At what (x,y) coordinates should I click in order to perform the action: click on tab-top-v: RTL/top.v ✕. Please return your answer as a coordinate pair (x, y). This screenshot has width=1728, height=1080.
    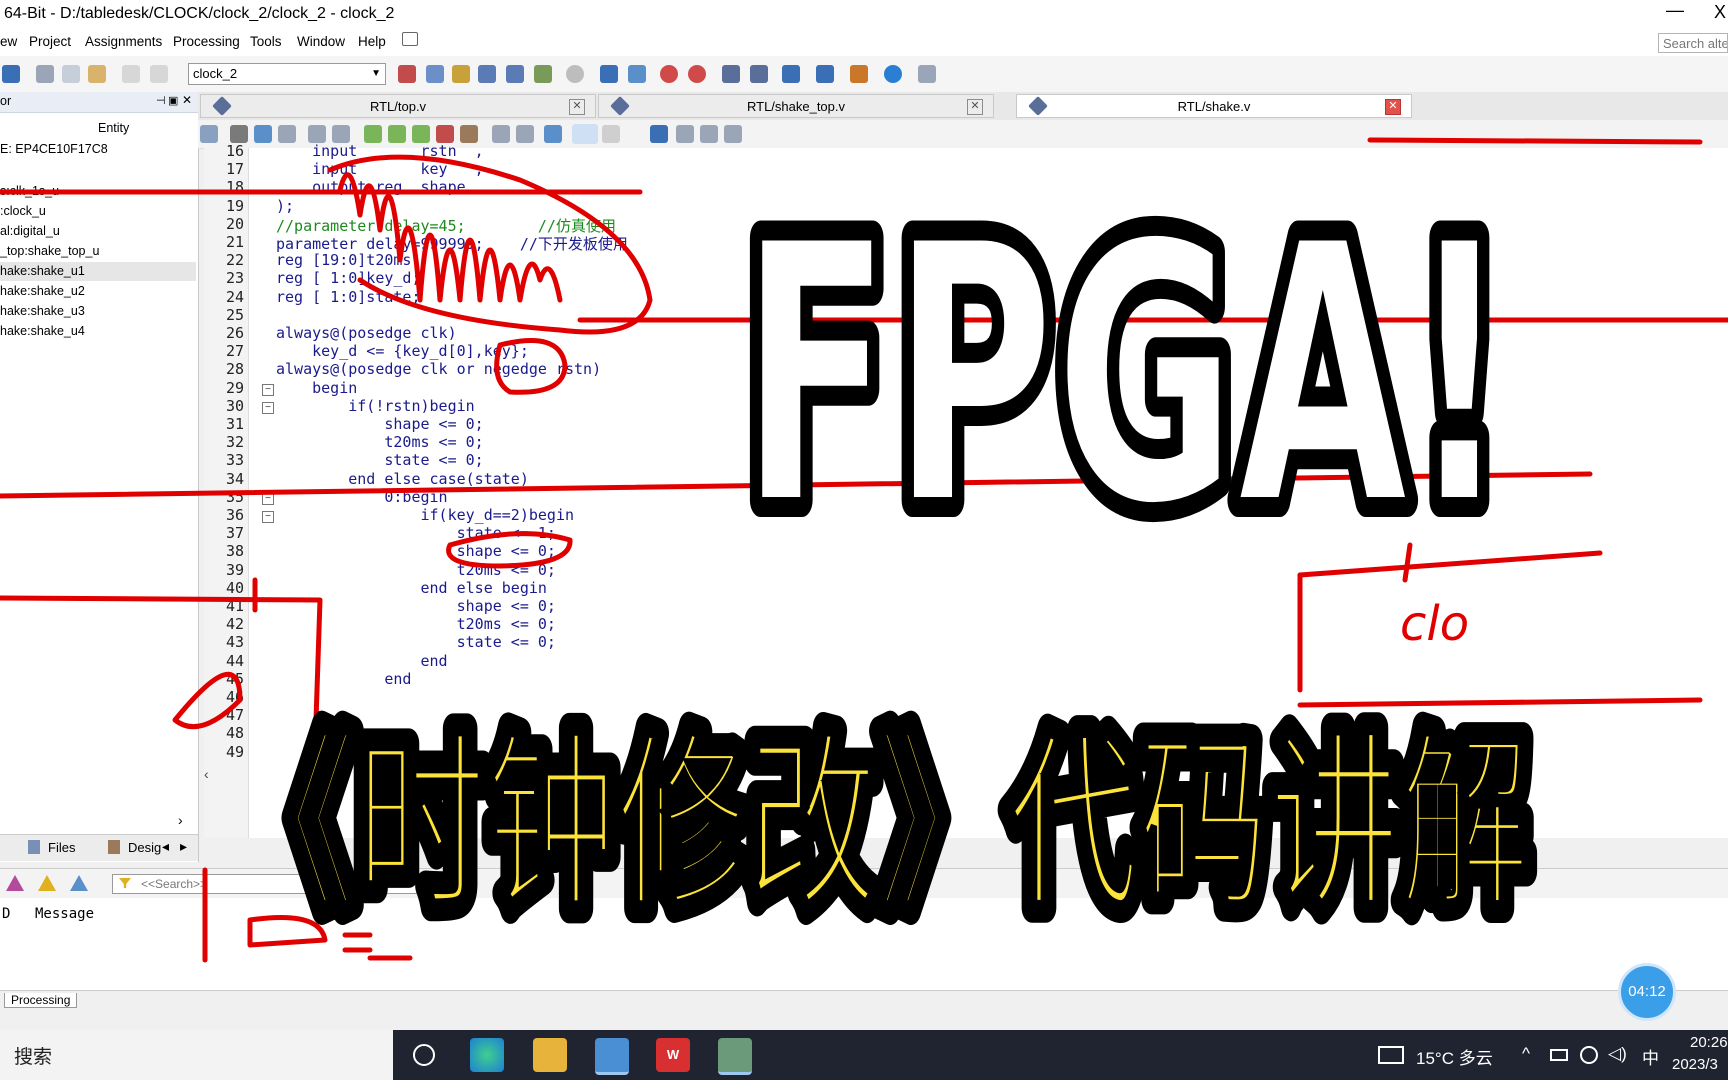
    Looking at the image, I should click on (398, 106).